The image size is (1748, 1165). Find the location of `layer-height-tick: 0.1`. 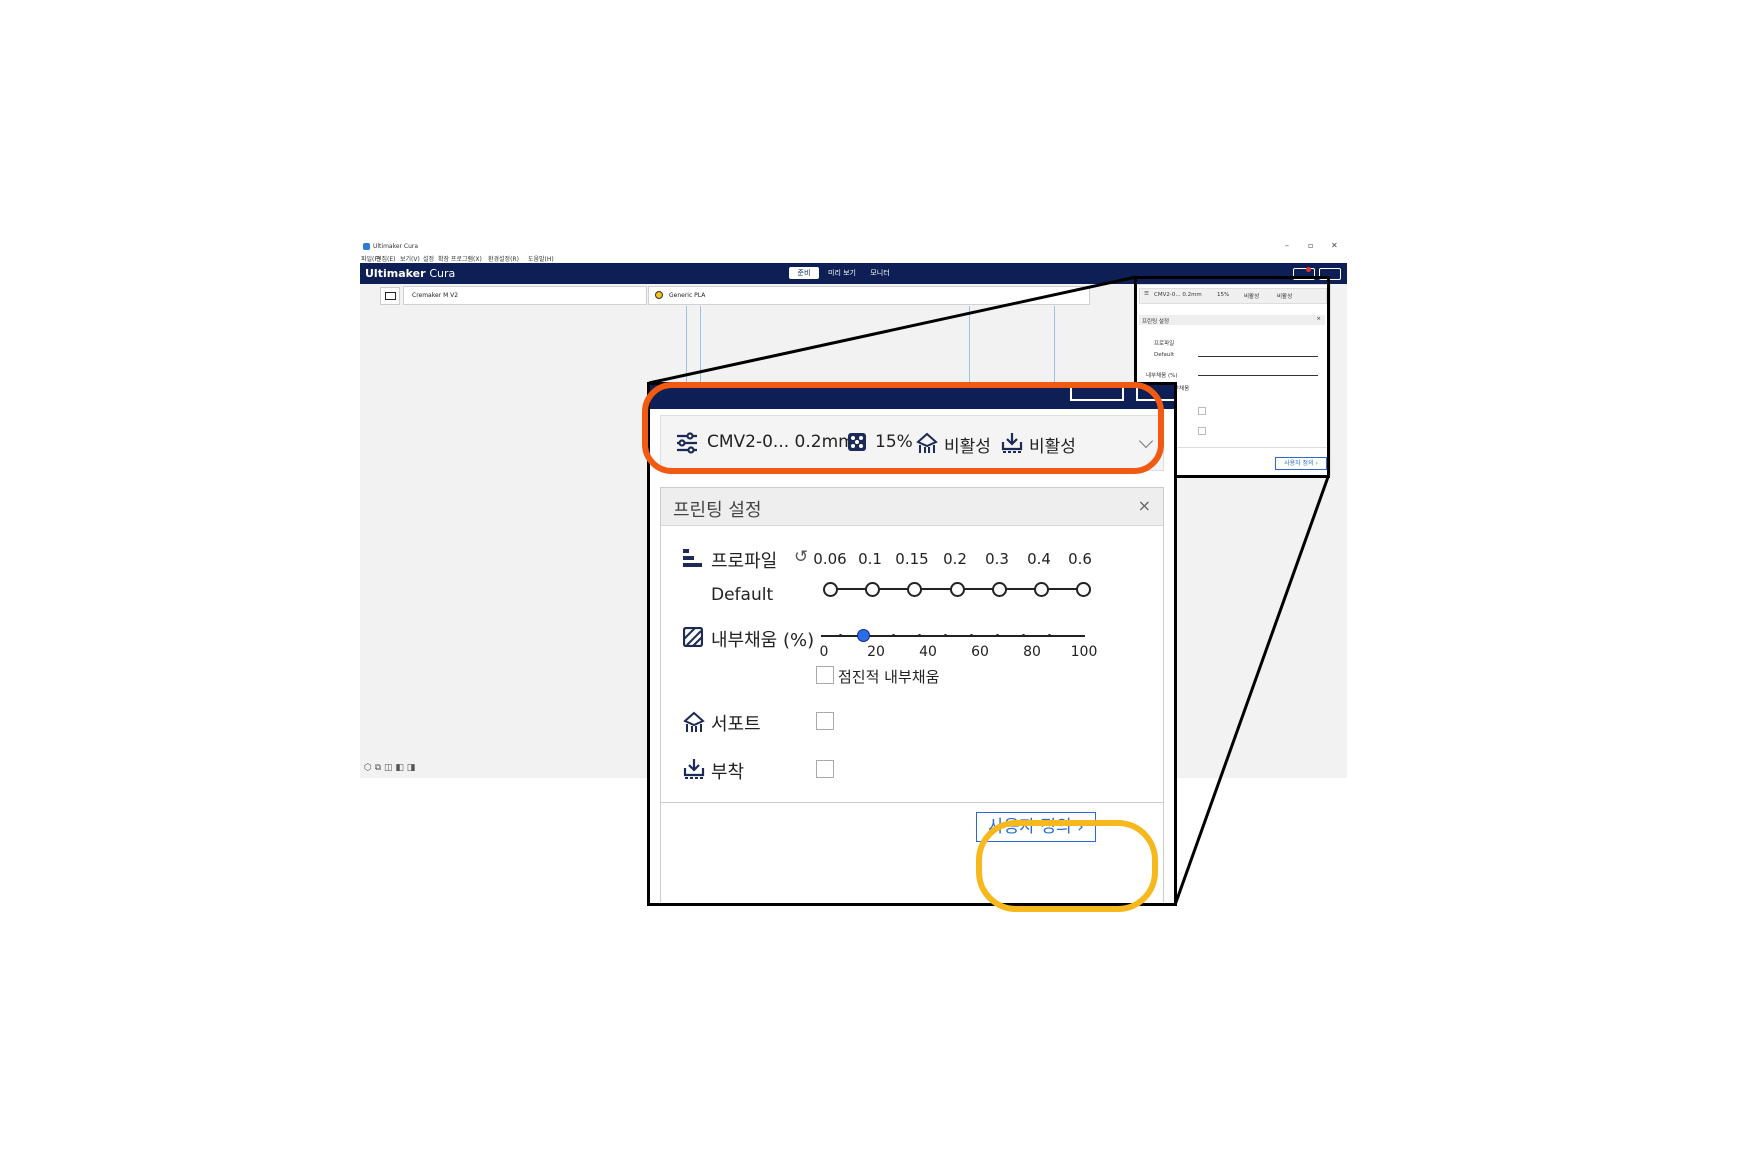

layer-height-tick: 0.1 is located at coordinates (870, 559).